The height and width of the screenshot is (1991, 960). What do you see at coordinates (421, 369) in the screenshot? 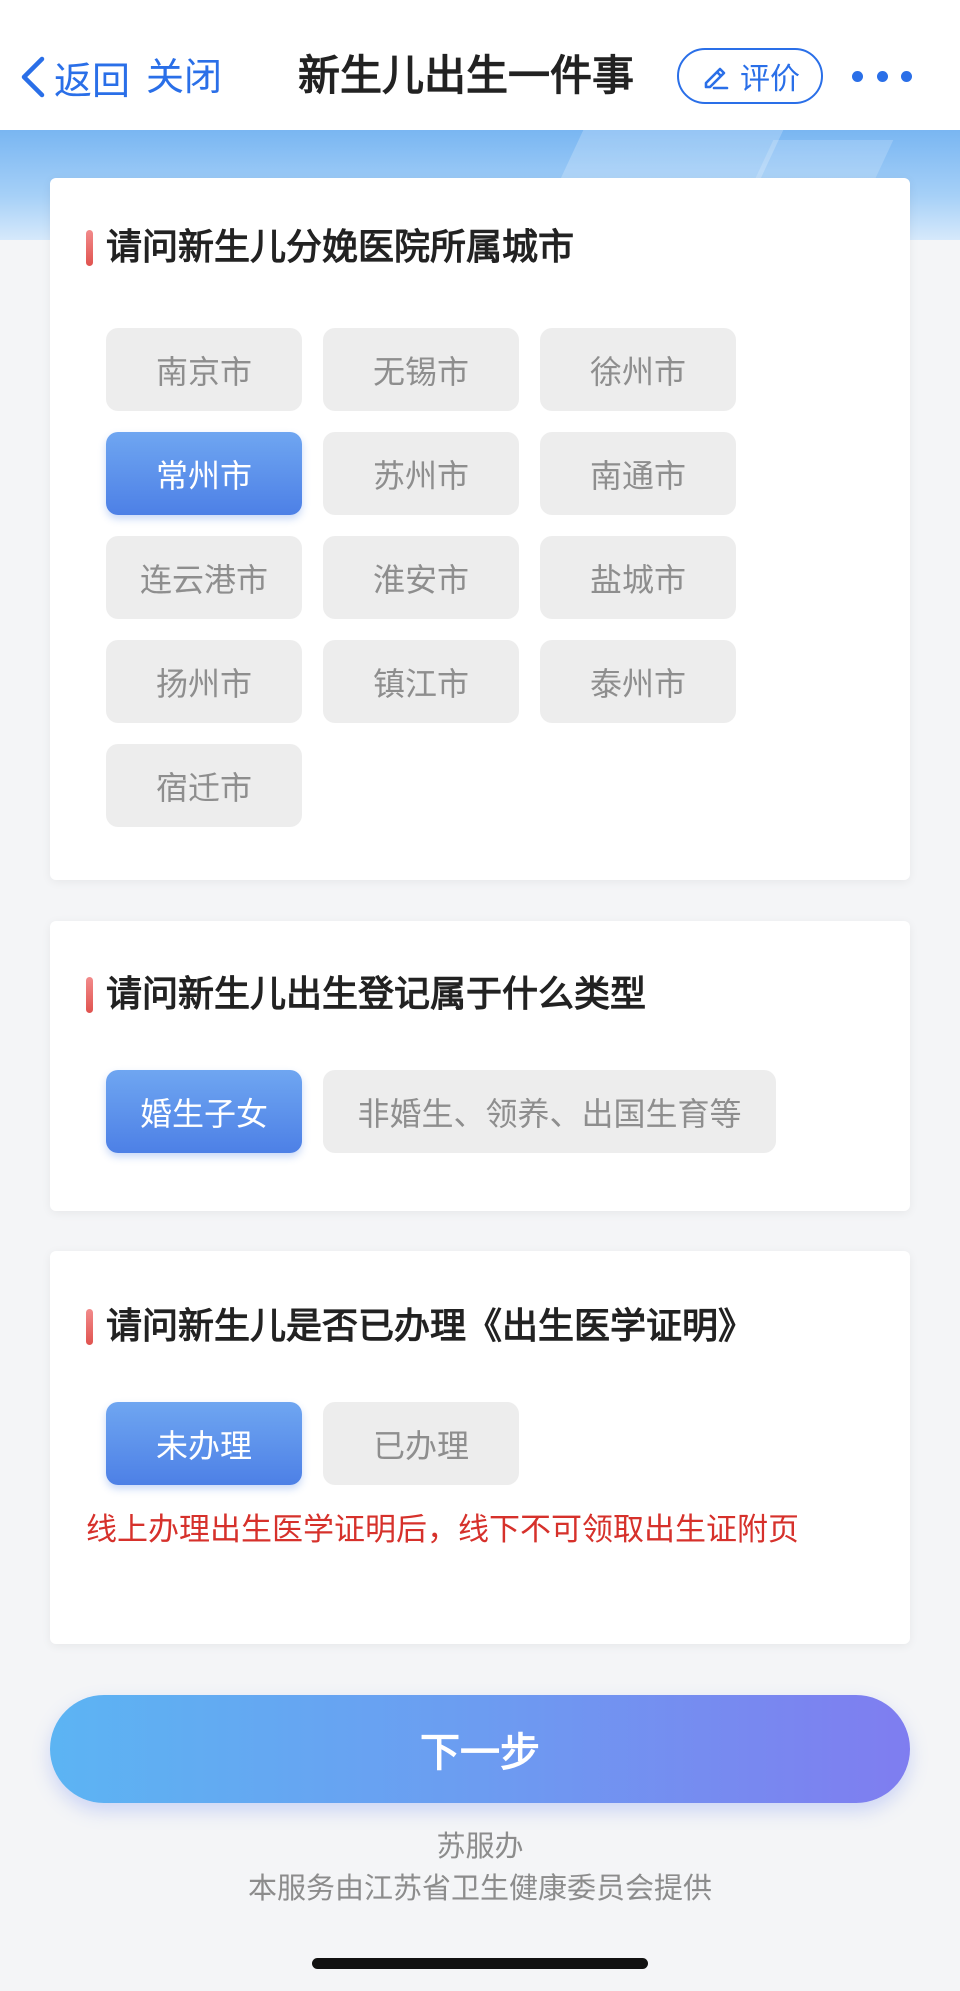
I see `option-wuxi: 无锡市` at bounding box center [421, 369].